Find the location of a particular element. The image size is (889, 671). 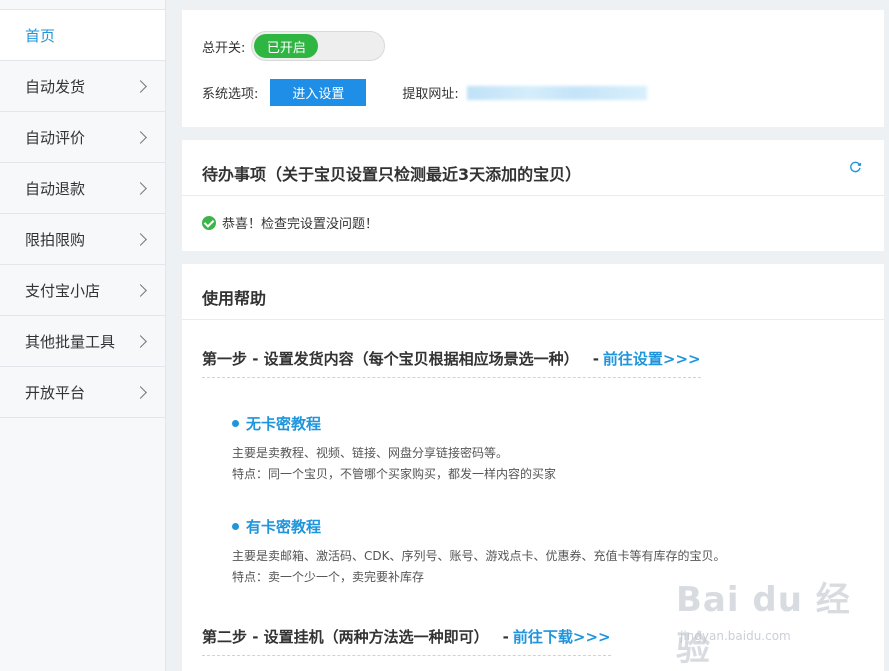

sidebar-item-alipay-shop: 支付宝小店 is located at coordinates (82, 290).